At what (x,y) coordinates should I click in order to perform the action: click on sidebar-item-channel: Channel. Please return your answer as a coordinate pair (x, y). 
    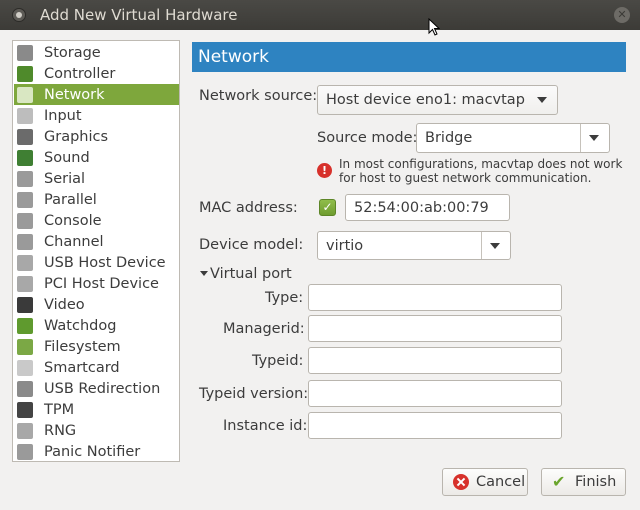
    Looking at the image, I should click on (96, 241).